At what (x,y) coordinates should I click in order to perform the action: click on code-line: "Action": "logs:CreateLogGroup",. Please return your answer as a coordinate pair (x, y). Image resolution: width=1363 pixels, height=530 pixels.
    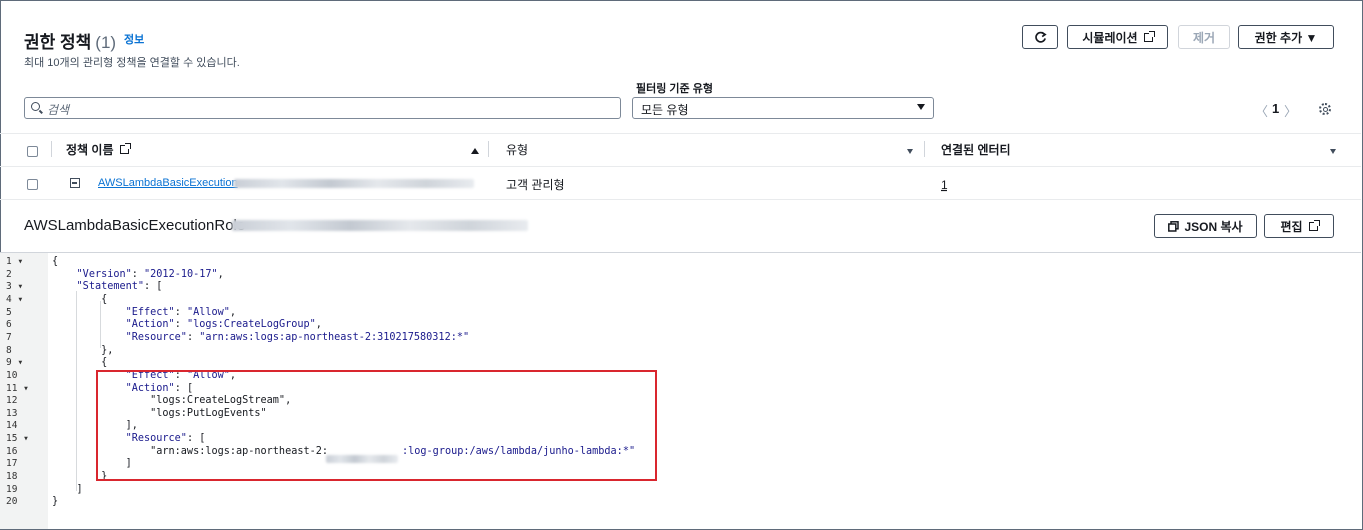
    Looking at the image, I should click on (223, 325).